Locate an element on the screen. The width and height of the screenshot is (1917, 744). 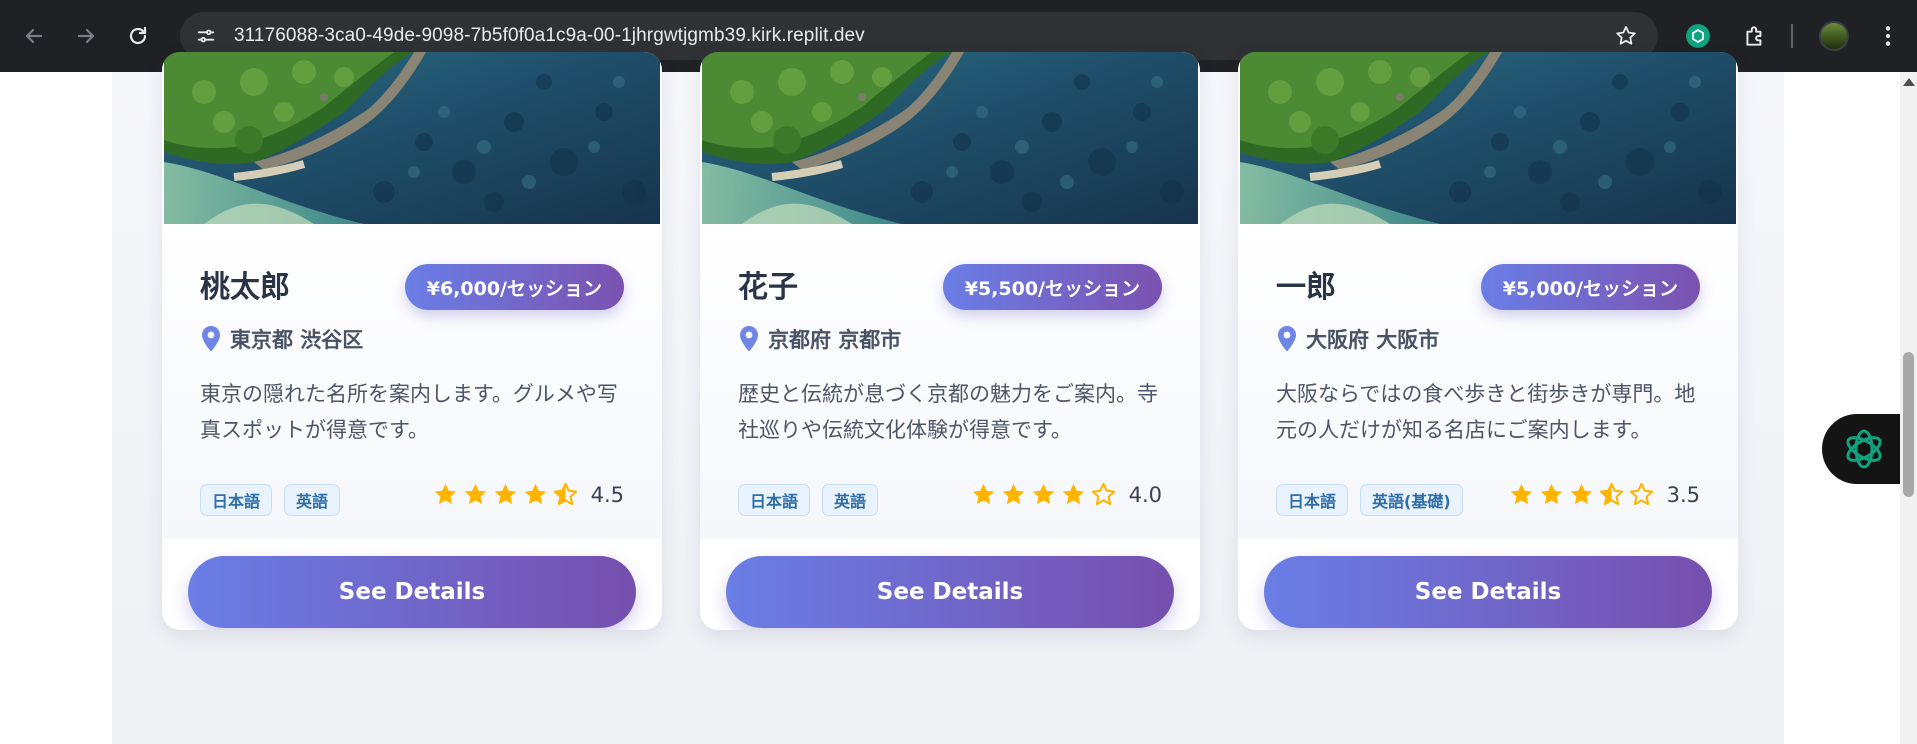
site-info-icon is located at coordinates (206, 36).